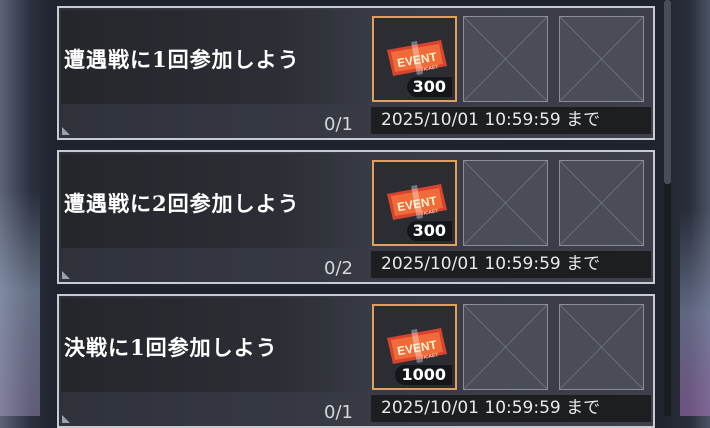 The height and width of the screenshot is (428, 710). I want to click on reward-slot: EVENT TICKET 1000, so click(414, 347).